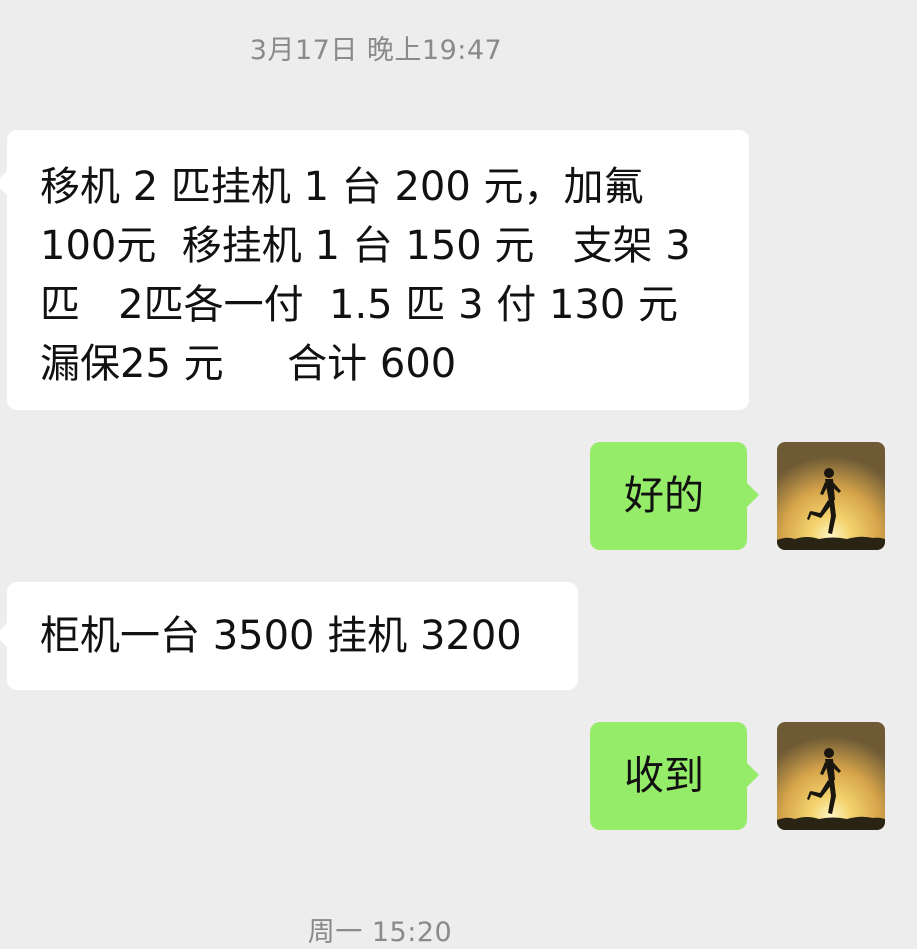  I want to click on incoming-message-bubble: 柜机一台 3500 挂机 3200, so click(289, 636).